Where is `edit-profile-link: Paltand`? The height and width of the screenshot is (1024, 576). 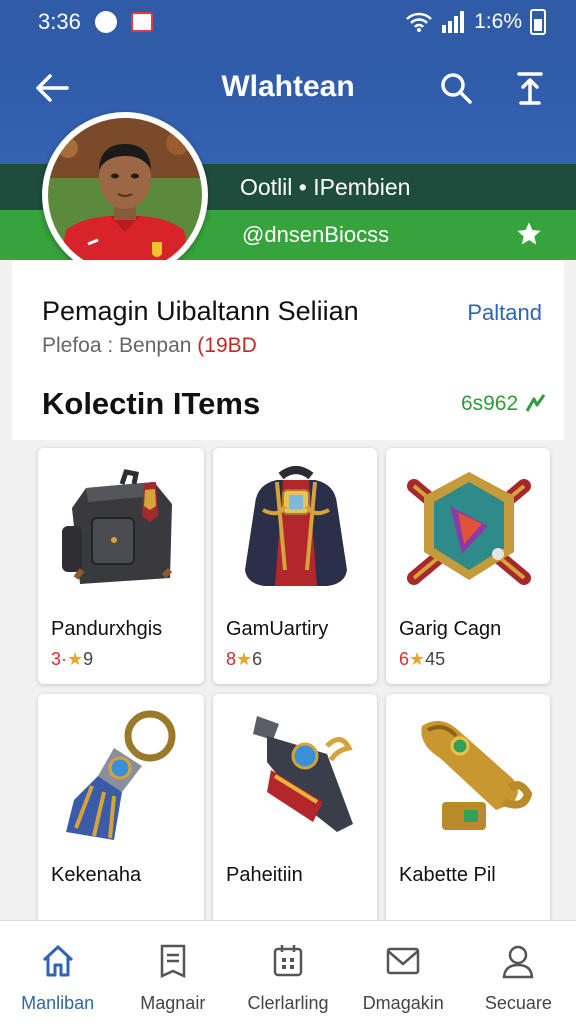
edit-profile-link: Paltand is located at coordinates (504, 313).